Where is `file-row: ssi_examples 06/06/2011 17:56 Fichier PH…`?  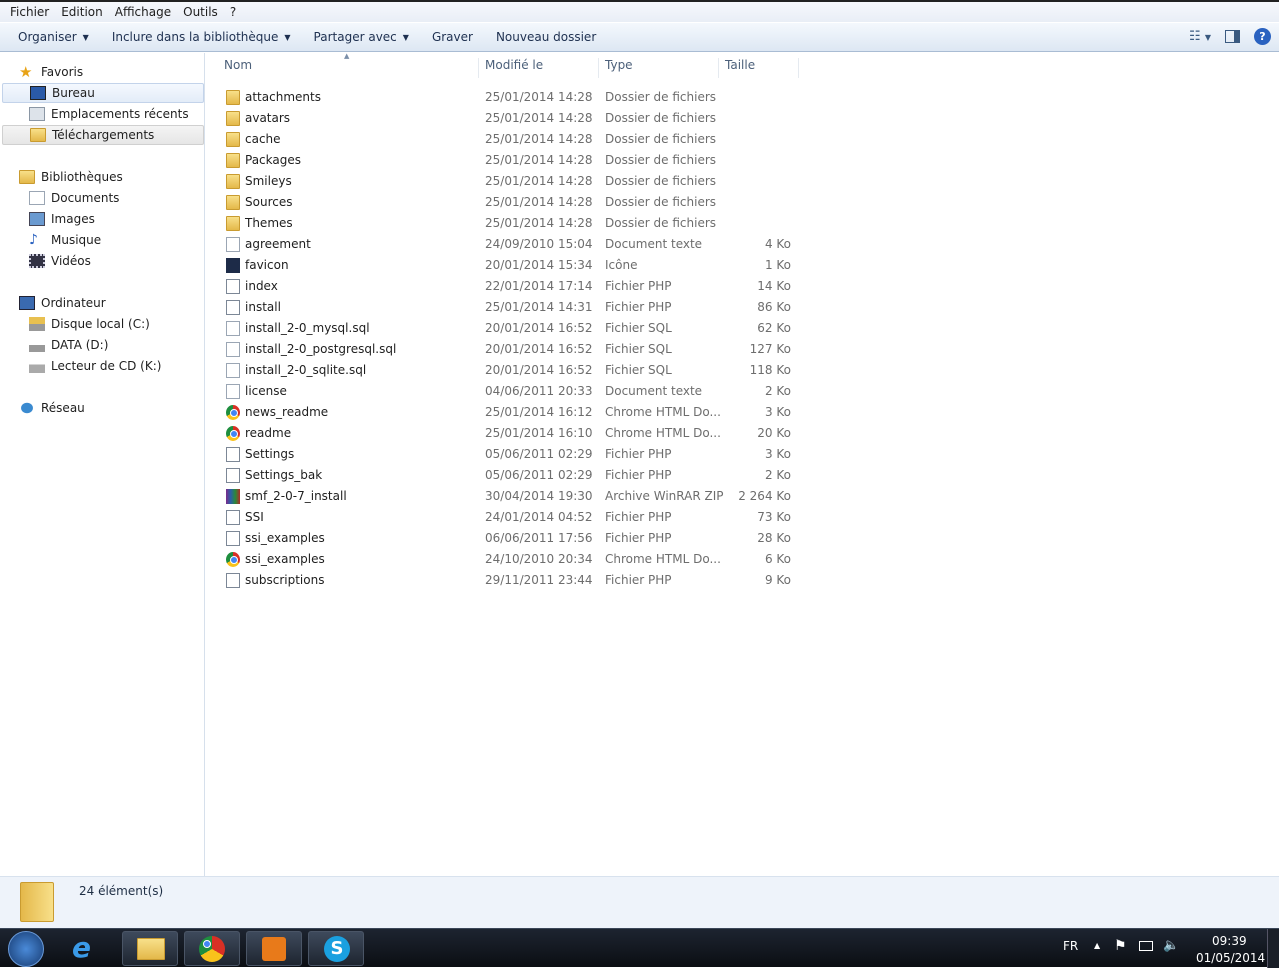 file-row: ssi_examples 06/06/2011 17:56 Fichier PH… is located at coordinates (506, 538).